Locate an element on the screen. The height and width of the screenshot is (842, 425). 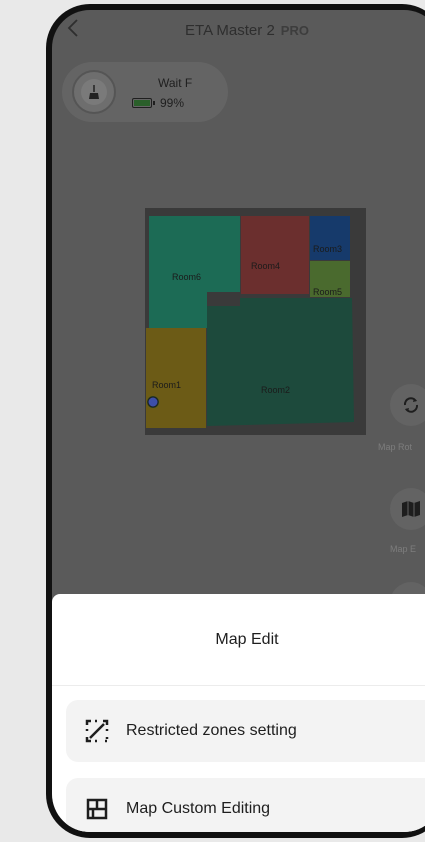
map-custom-editing-label: Map Custom Editing is located at coordinates (198, 808).